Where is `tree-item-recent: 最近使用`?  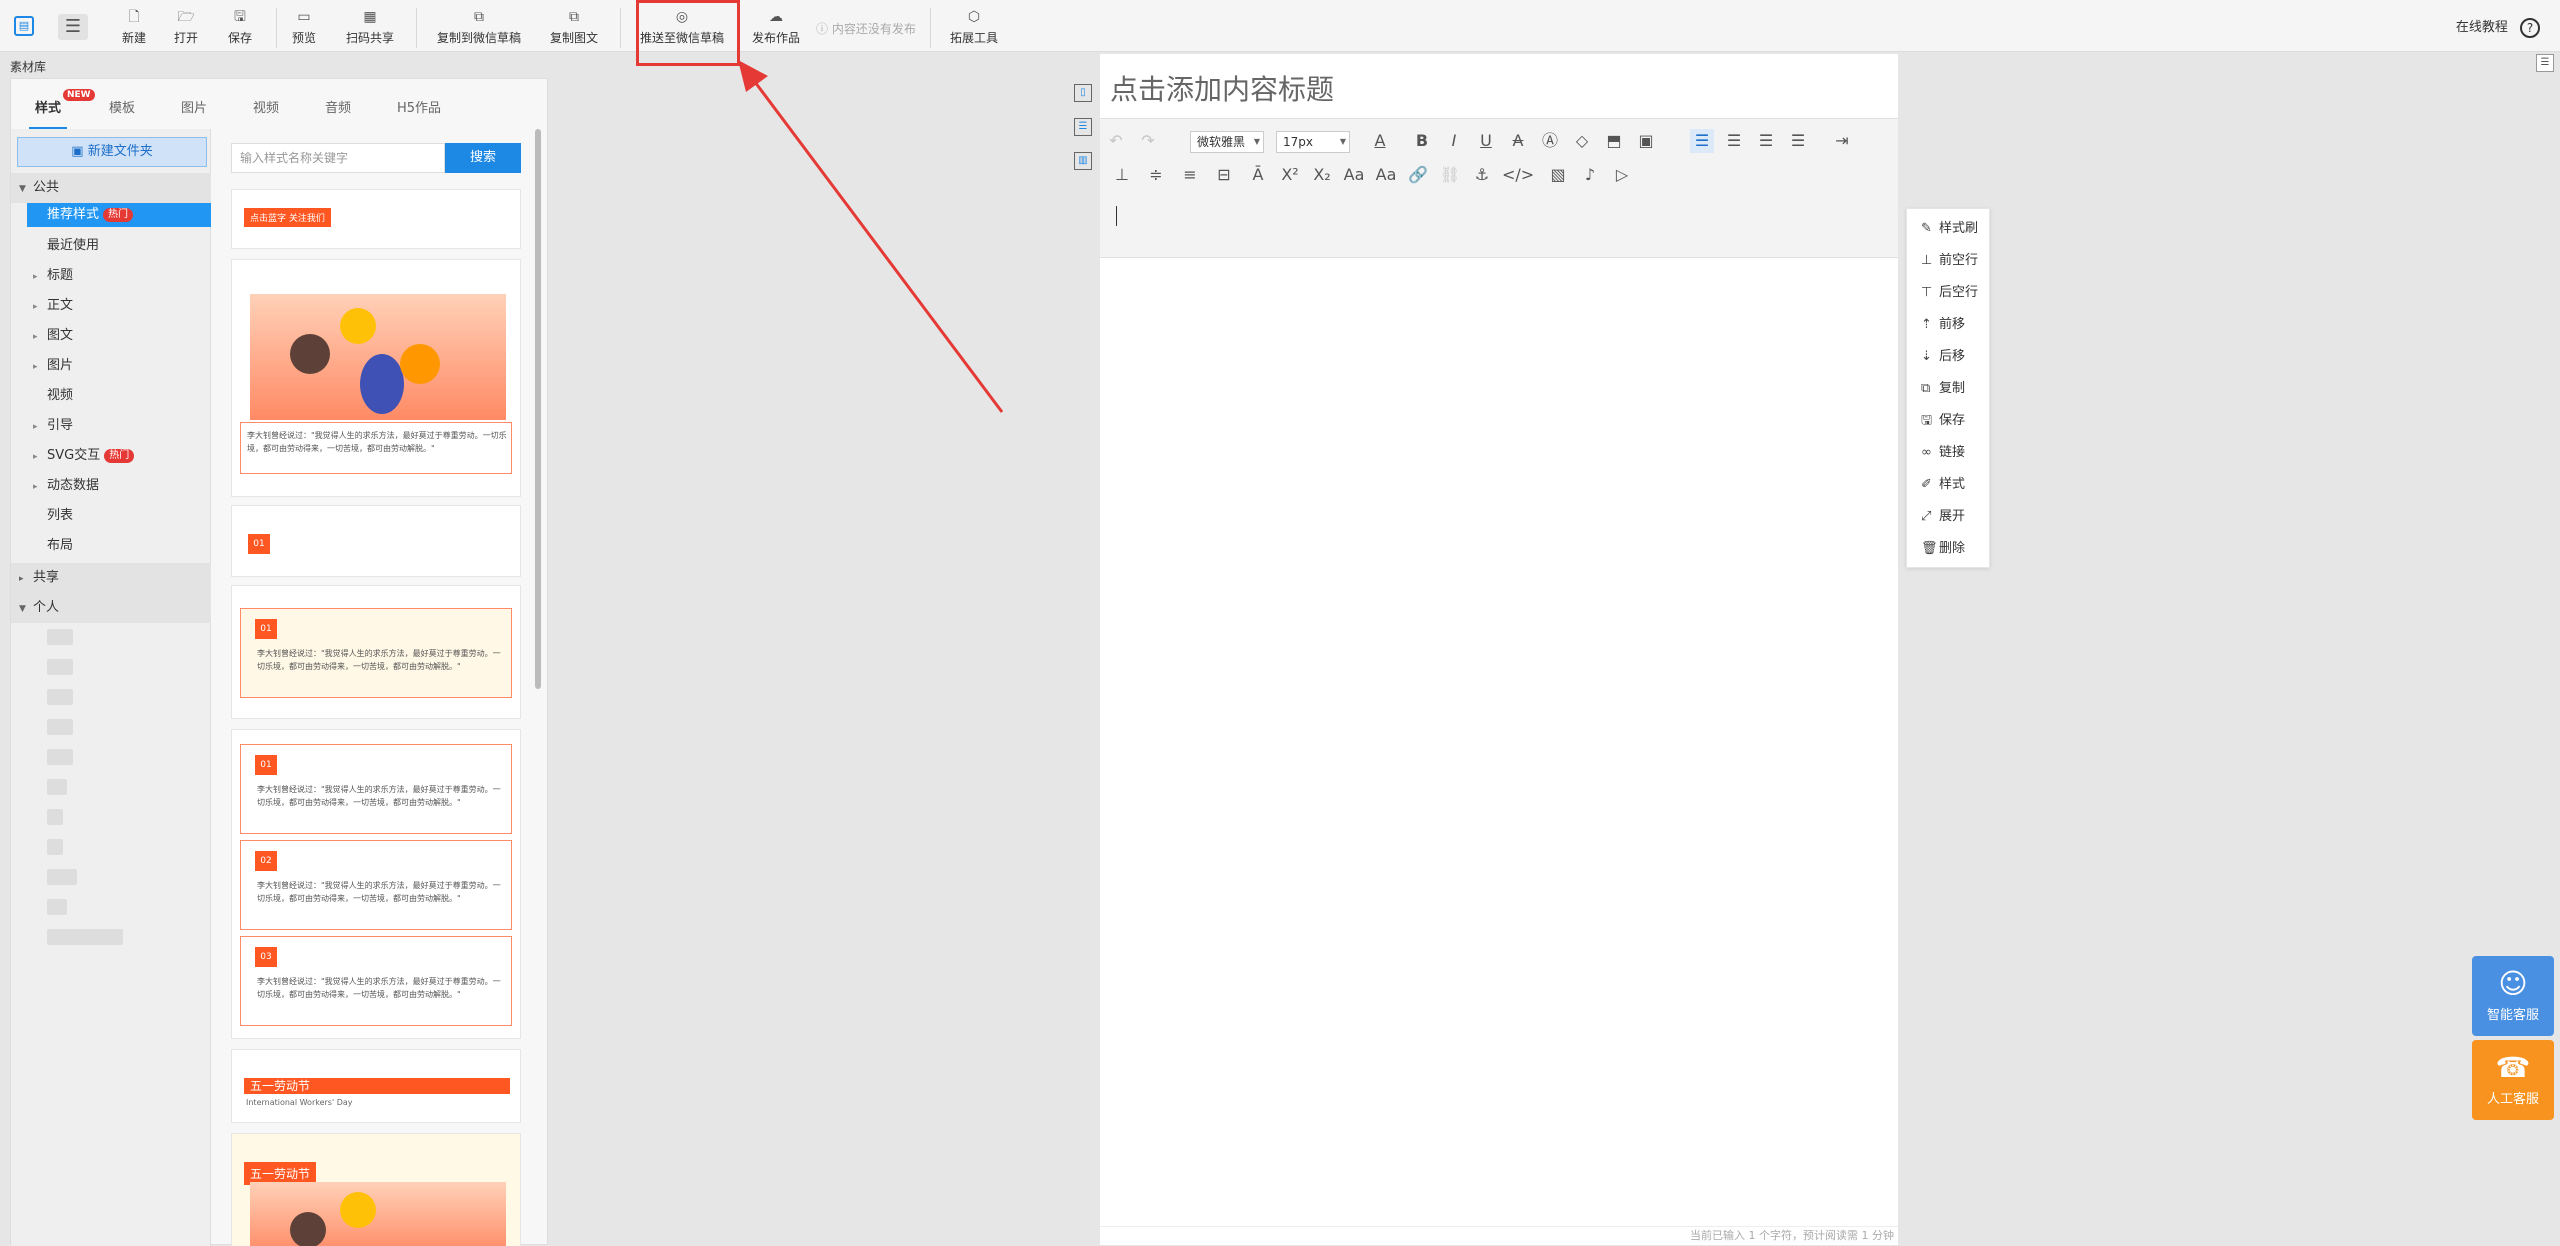
tree-item-recent: 最近使用 is located at coordinates (111, 246).